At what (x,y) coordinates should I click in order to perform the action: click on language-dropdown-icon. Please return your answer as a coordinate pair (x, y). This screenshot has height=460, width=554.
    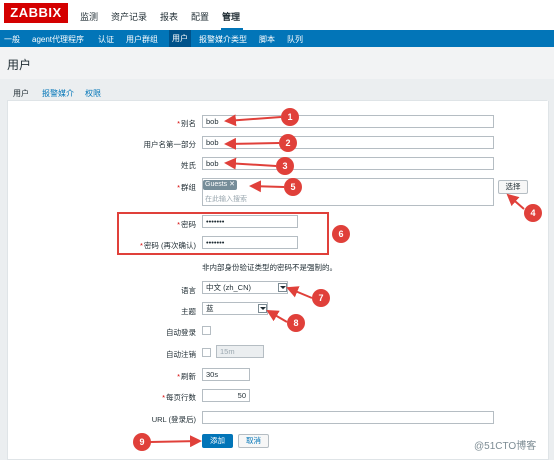
    Looking at the image, I should click on (282, 287).